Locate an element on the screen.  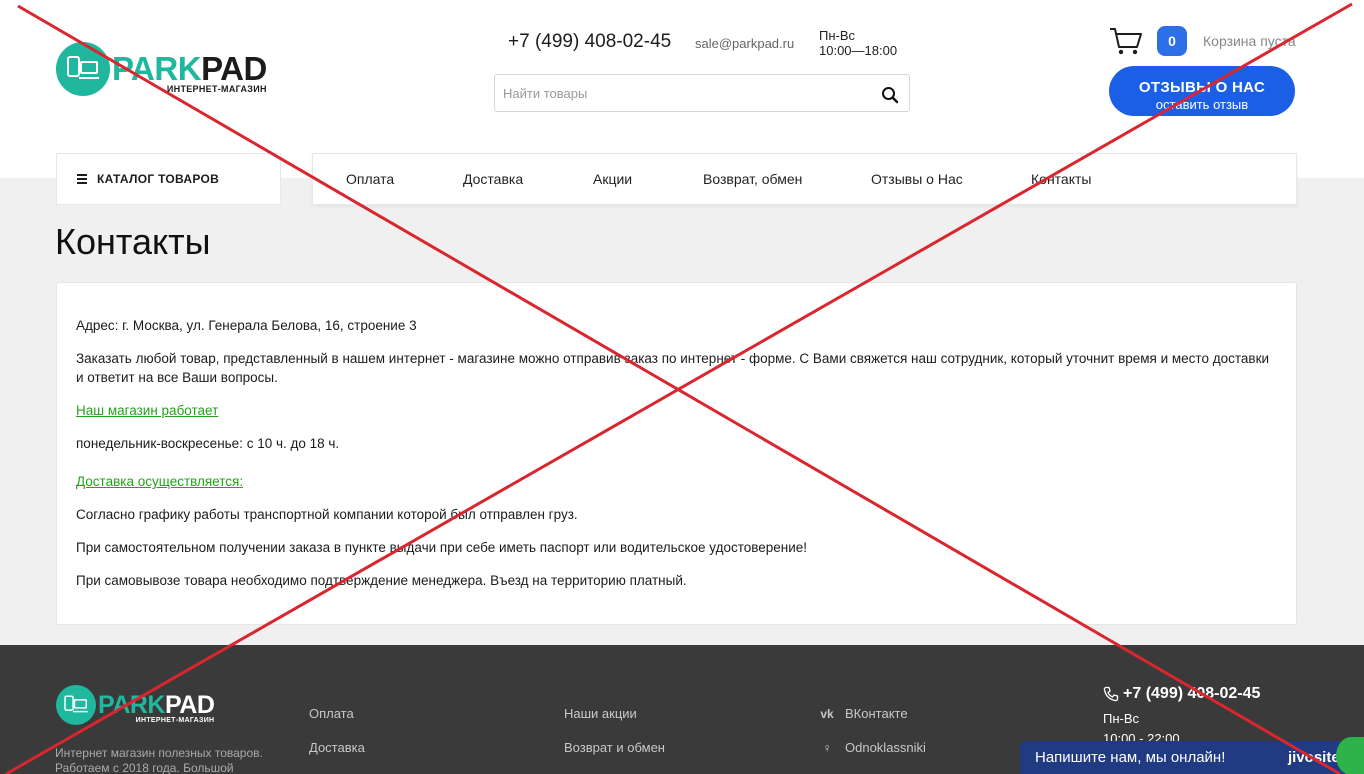
jivosite-leaf-icon is located at coordinates (1350, 755).